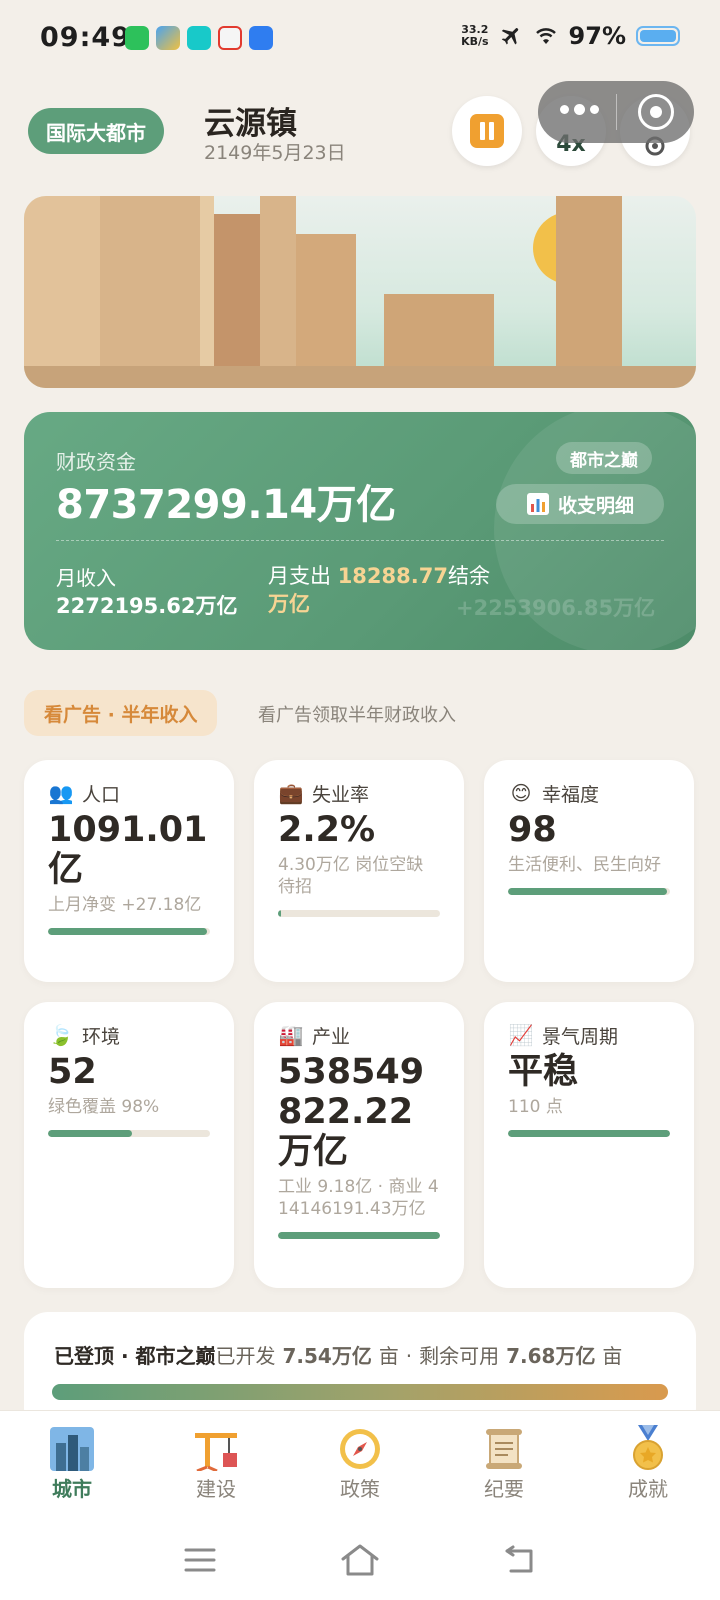  What do you see at coordinates (101, 794) in the screenshot?
I see `stat-label: 人口` at bounding box center [101, 794].